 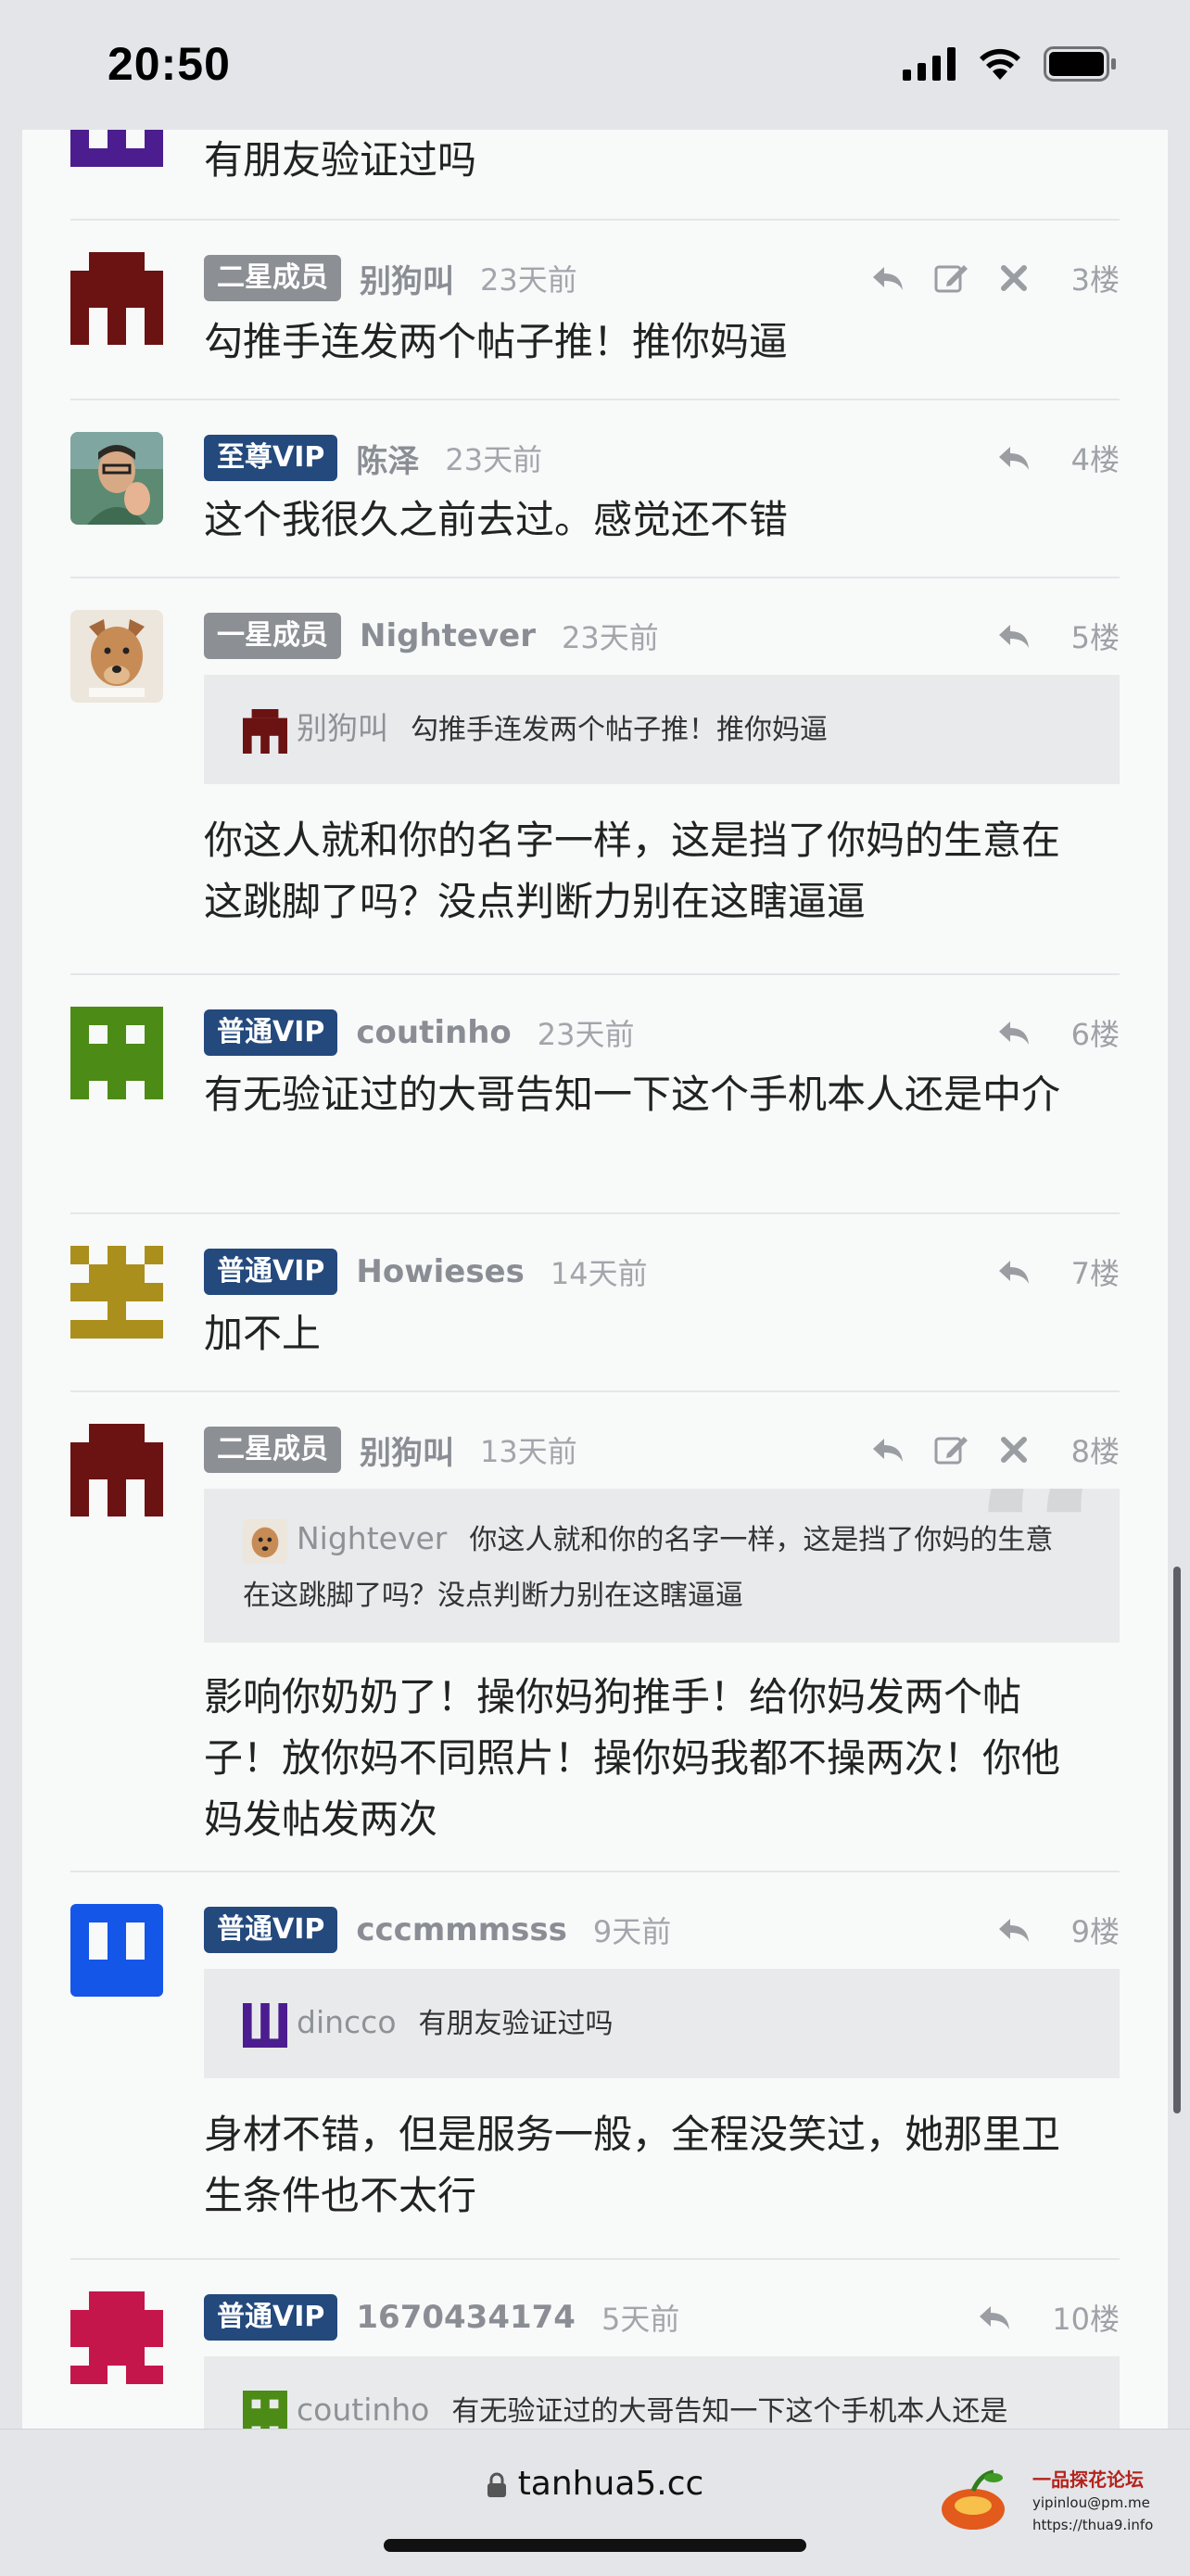 I want to click on quote-text: 有朋友验证过吗, so click(x=516, y=2024).